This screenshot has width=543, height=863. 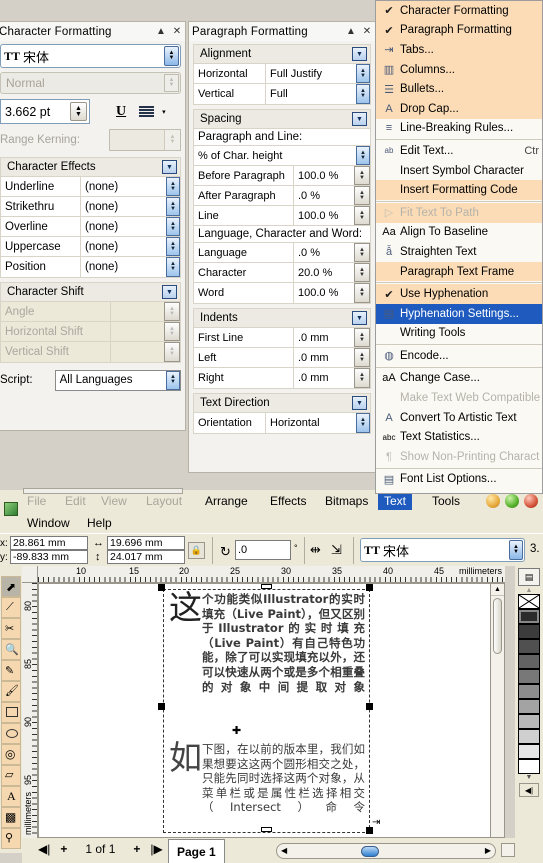 I want to click on palette-expand-button: ◀|, so click(x=529, y=790).